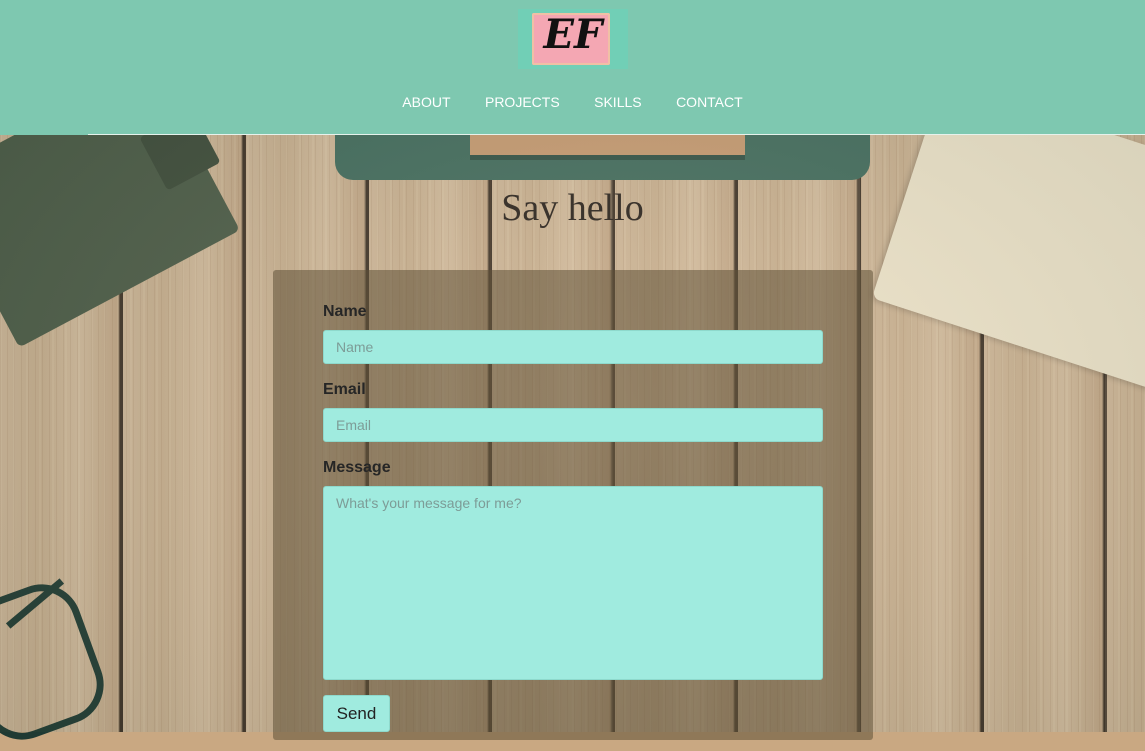  Describe the element at coordinates (357, 467) in the screenshot. I see `message-label: Message` at that location.